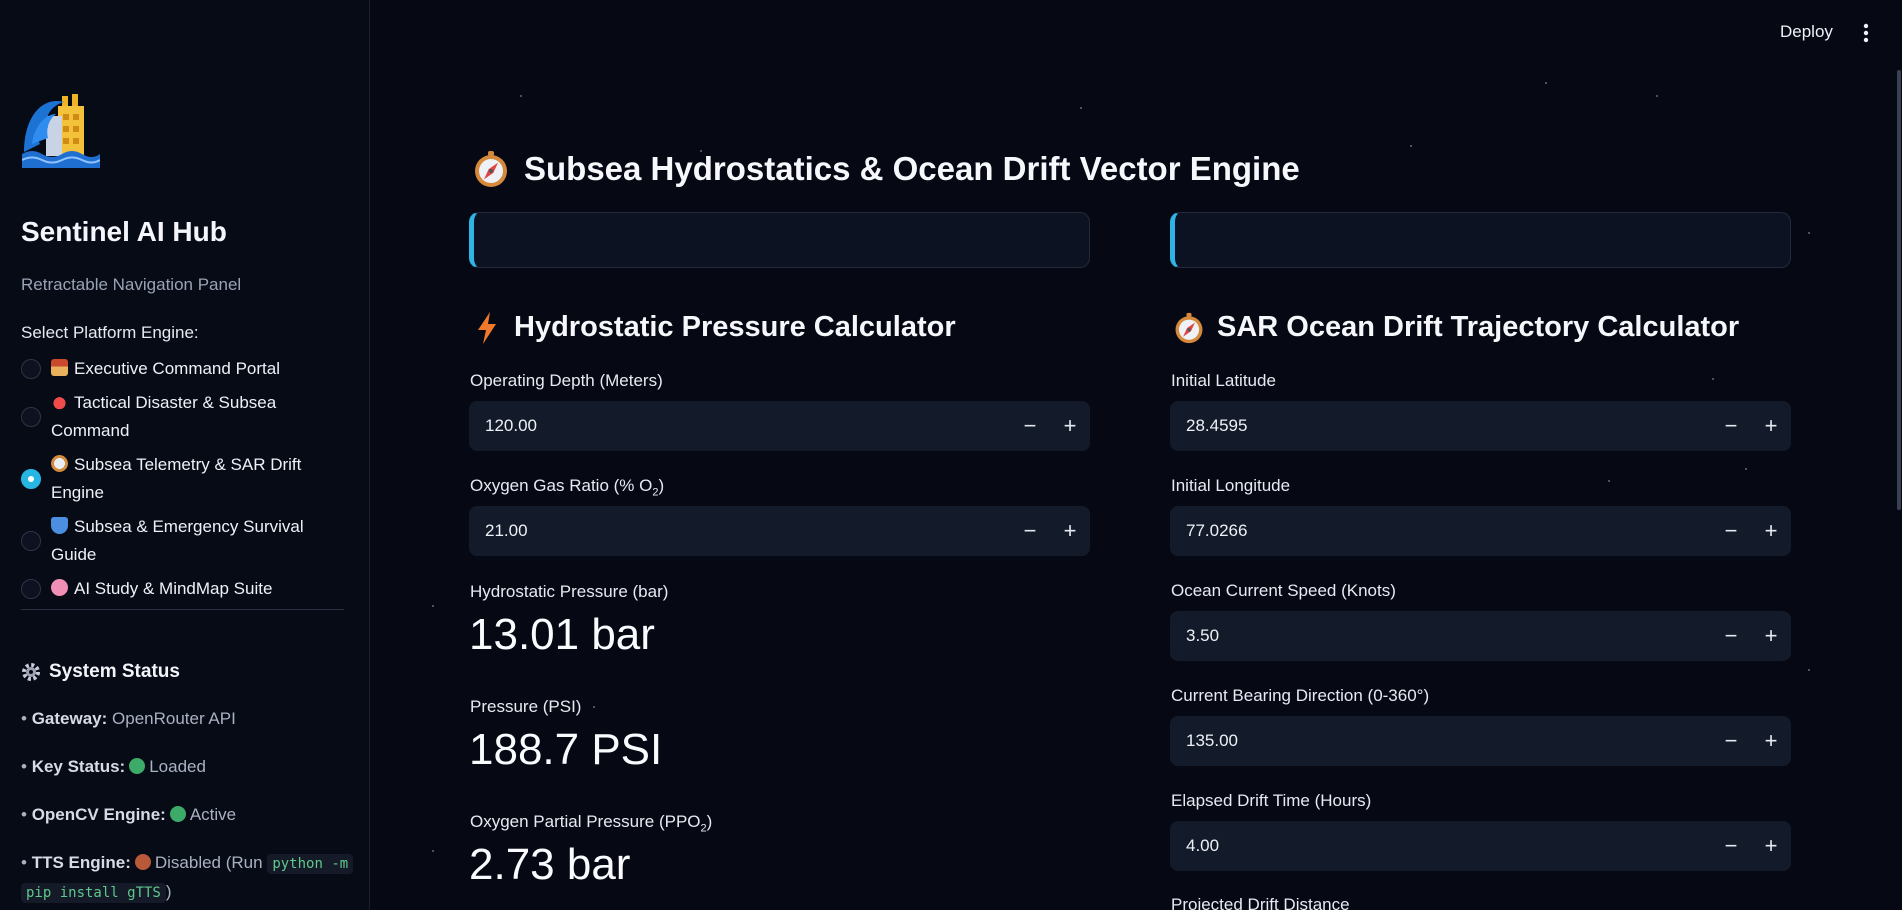 This screenshot has width=1902, height=910. Describe the element at coordinates (59, 401) in the screenshot. I see `siren-icon` at that location.